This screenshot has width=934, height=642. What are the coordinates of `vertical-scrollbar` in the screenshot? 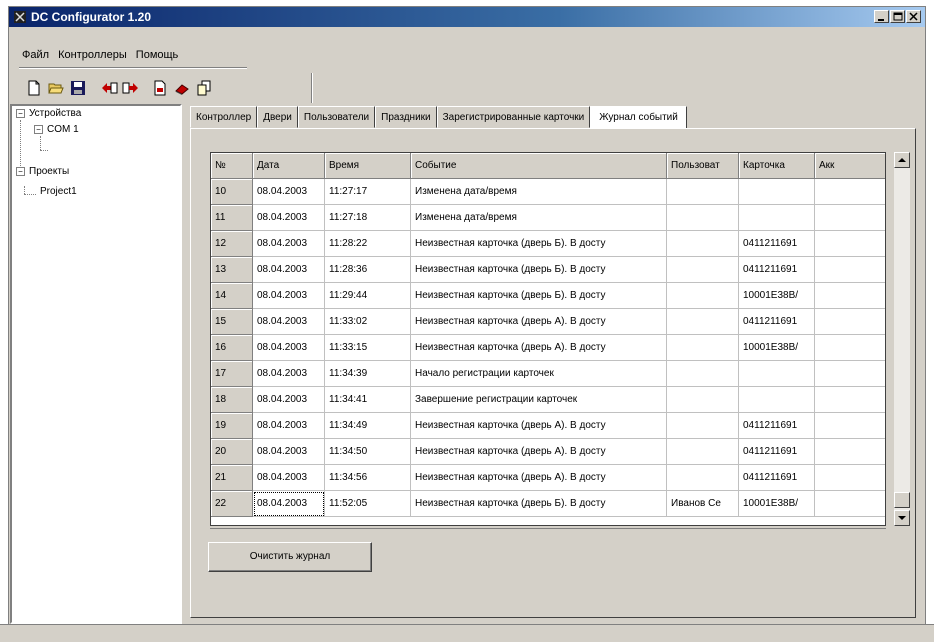 It's located at (902, 339).